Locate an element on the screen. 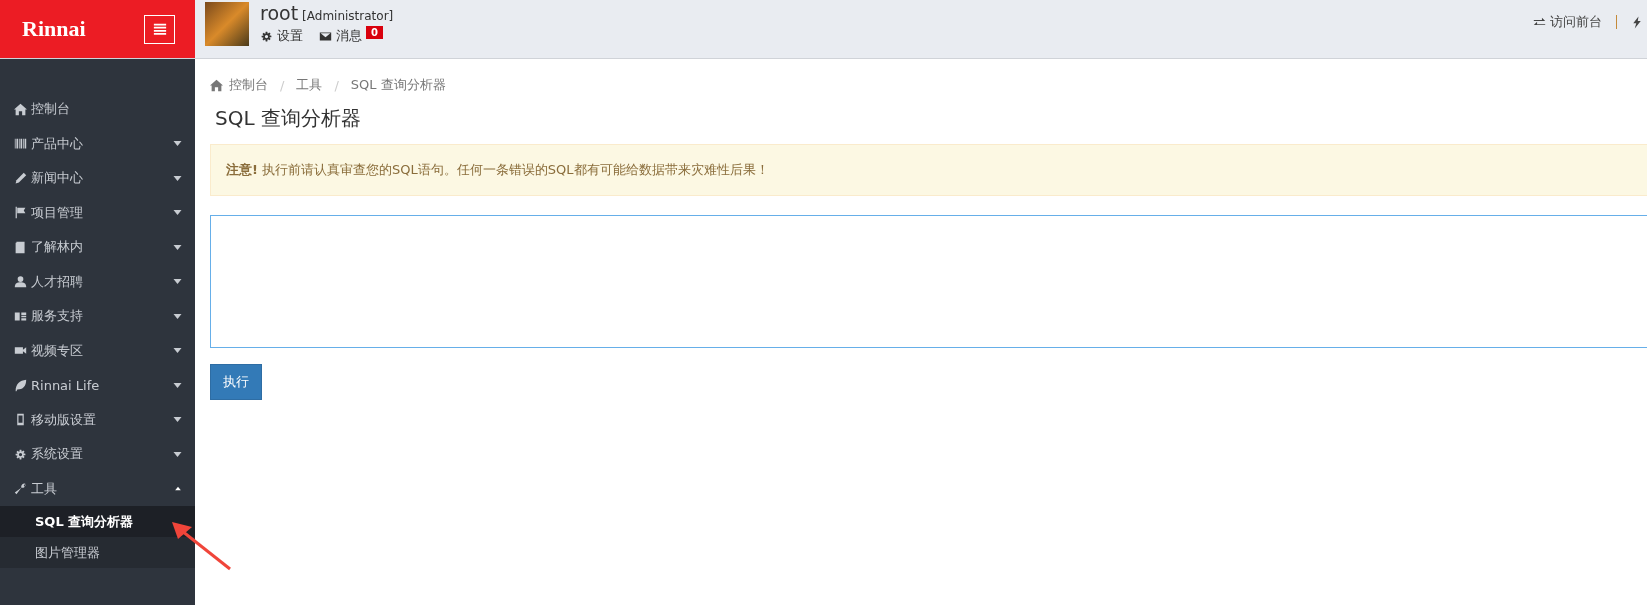 This screenshot has height=605, width=1647. pencil-icon is located at coordinates (20, 178).